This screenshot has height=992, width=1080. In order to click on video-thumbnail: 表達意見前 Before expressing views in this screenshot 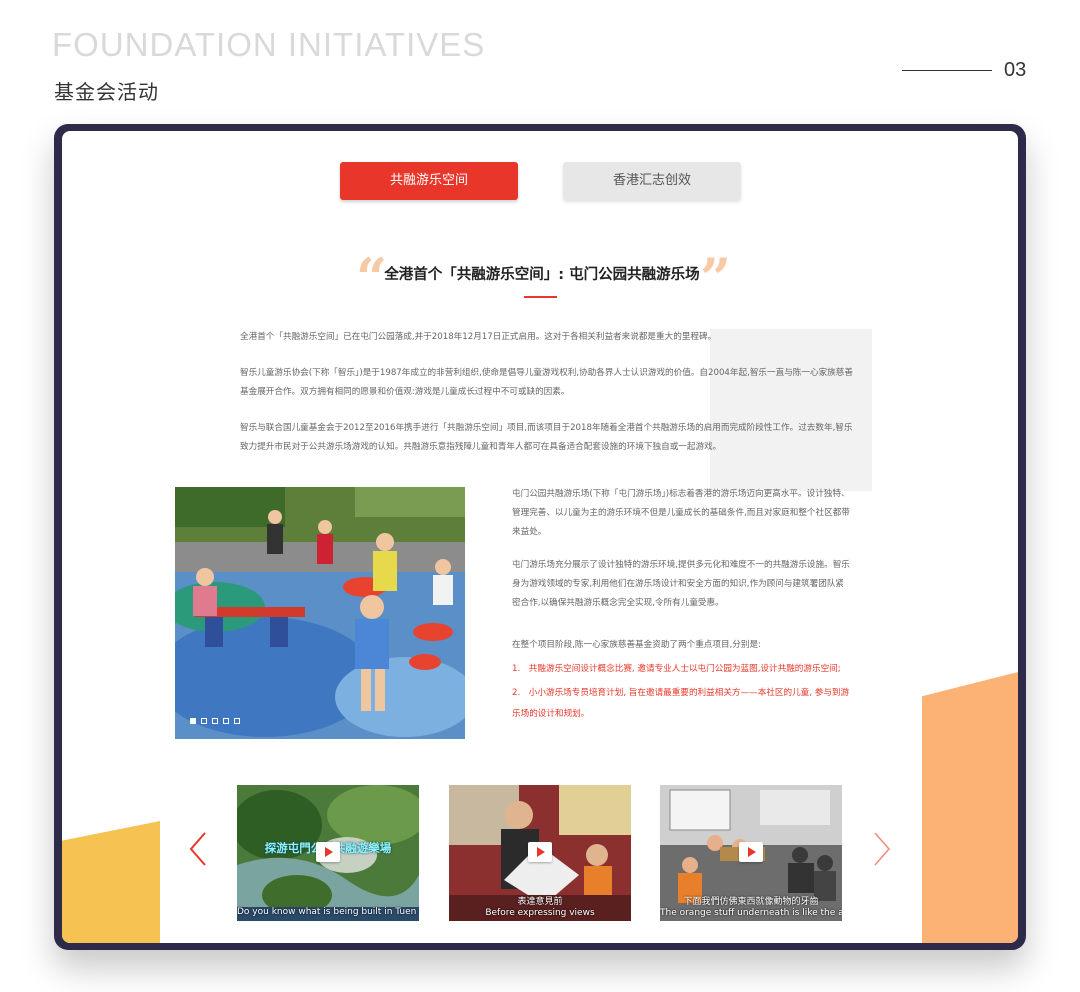, I will do `click(540, 853)`.